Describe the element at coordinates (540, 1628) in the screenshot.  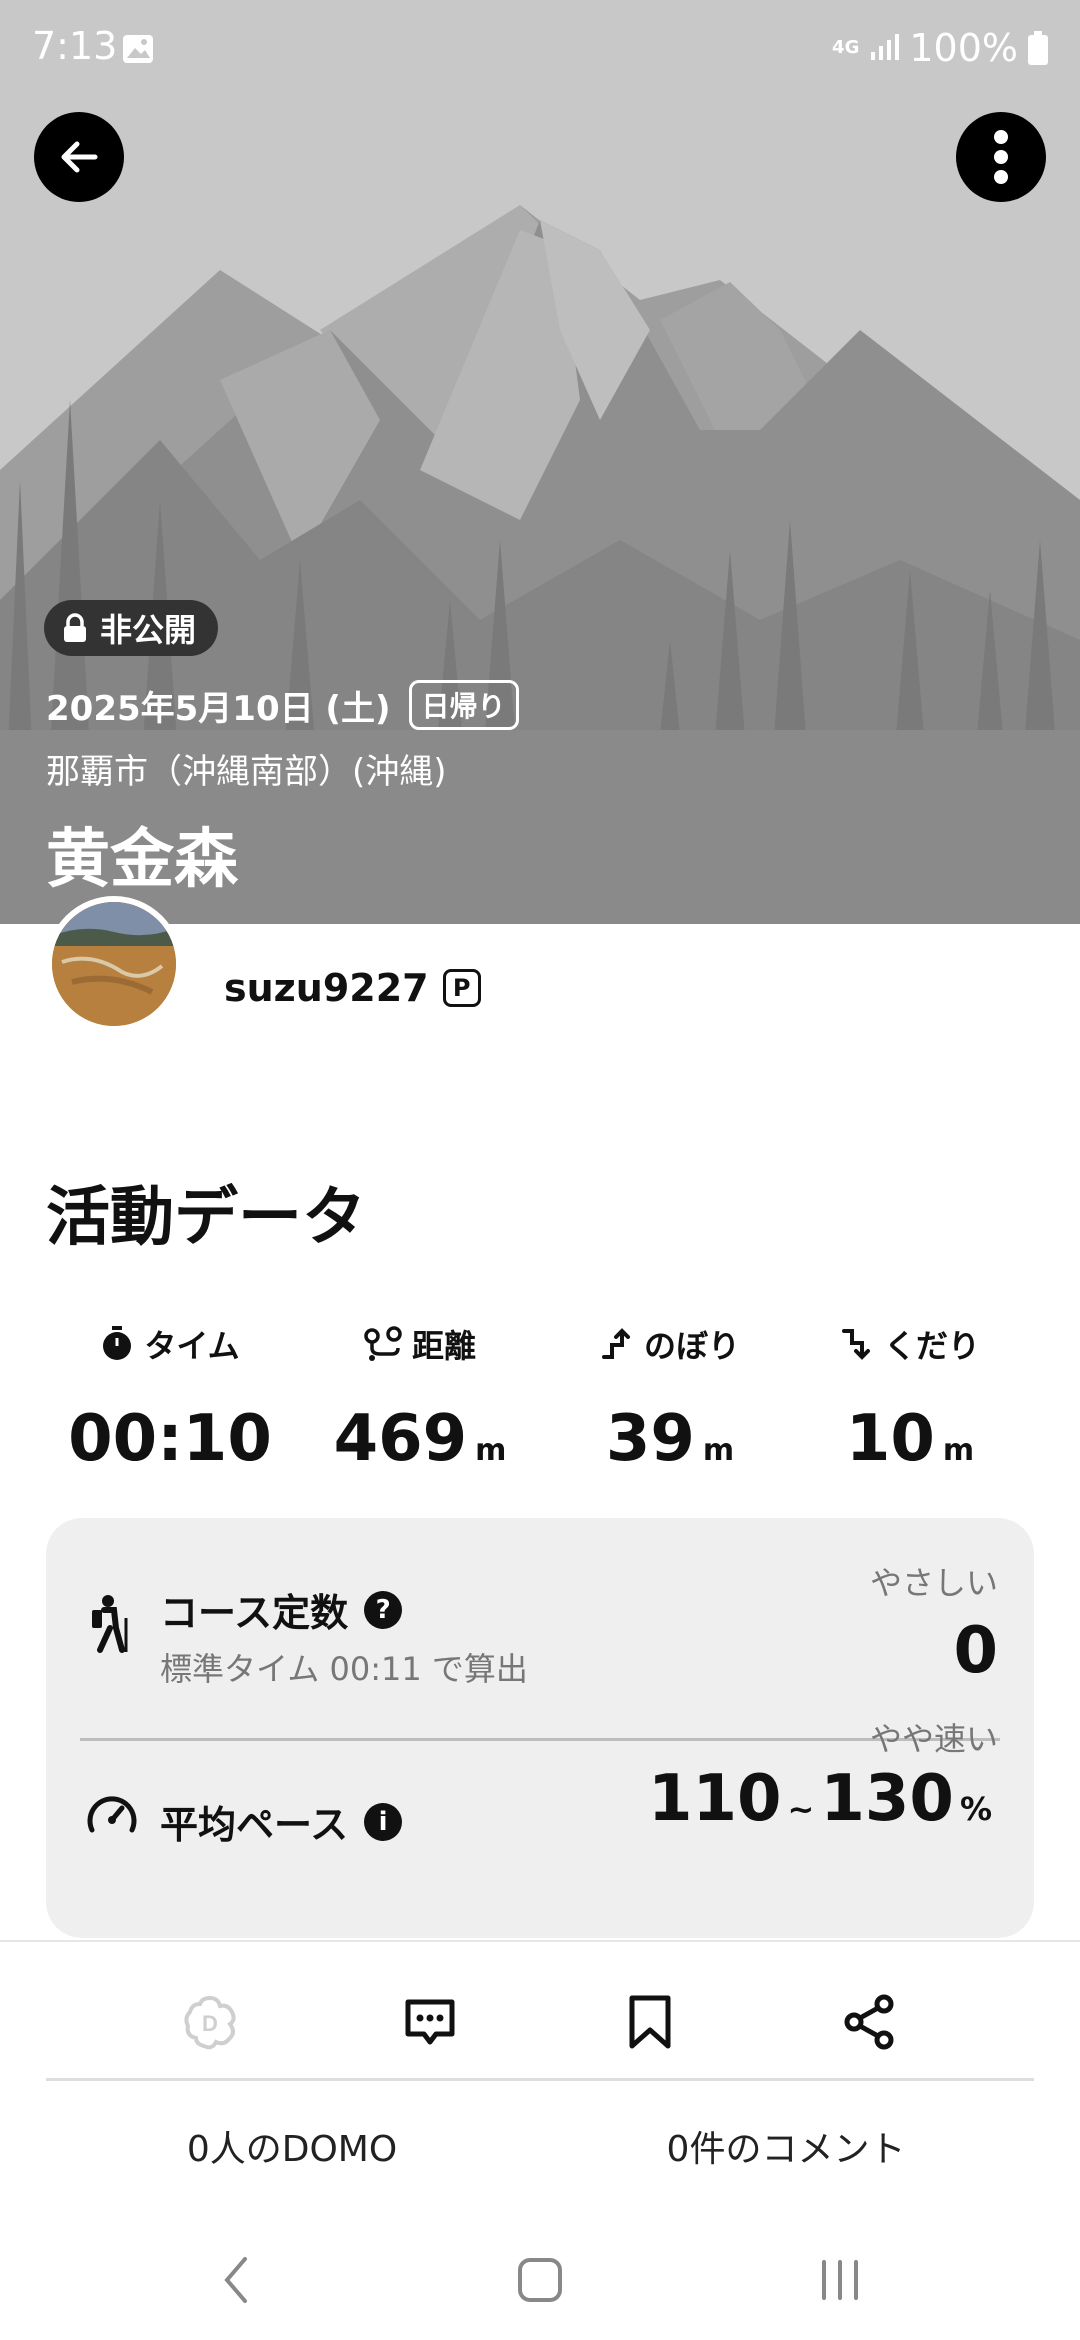
I see `course-constant-row: コース定数 ? 標準タイム 00:11 で算出 やさしい 0` at that location.